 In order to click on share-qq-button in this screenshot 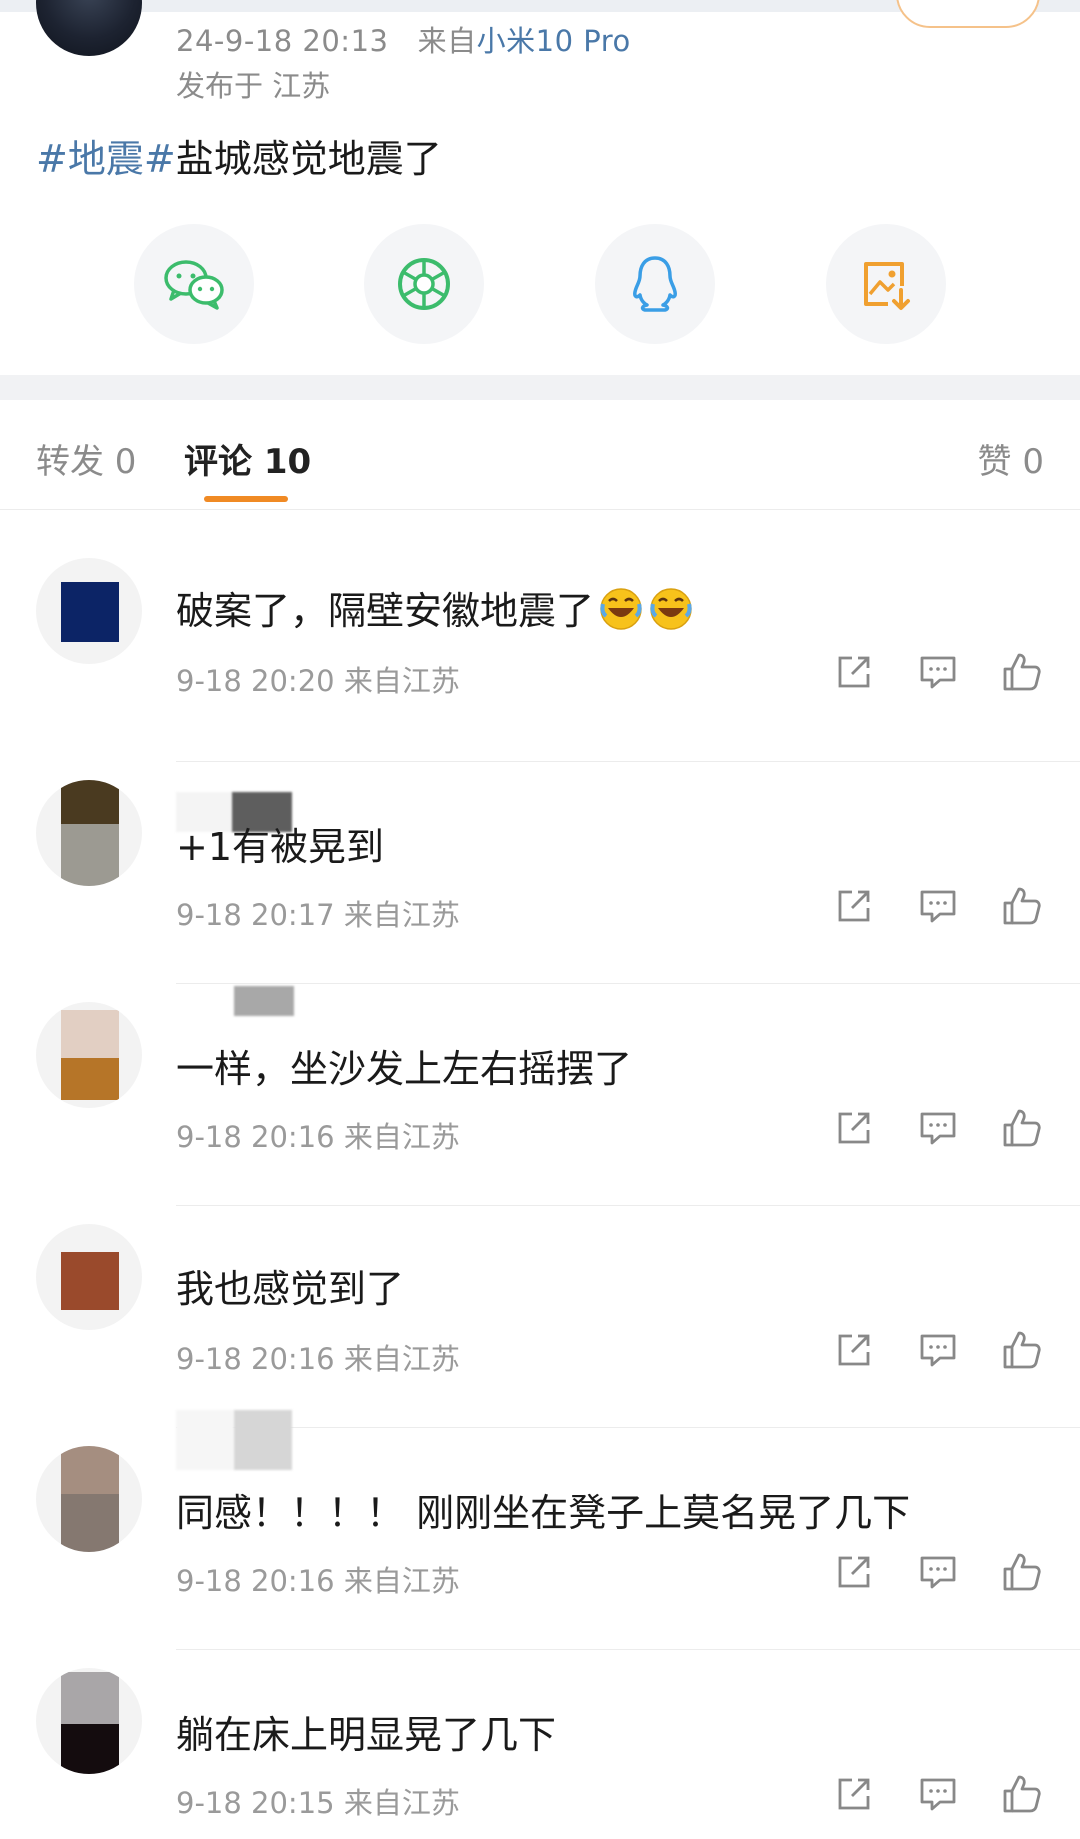, I will do `click(655, 284)`.